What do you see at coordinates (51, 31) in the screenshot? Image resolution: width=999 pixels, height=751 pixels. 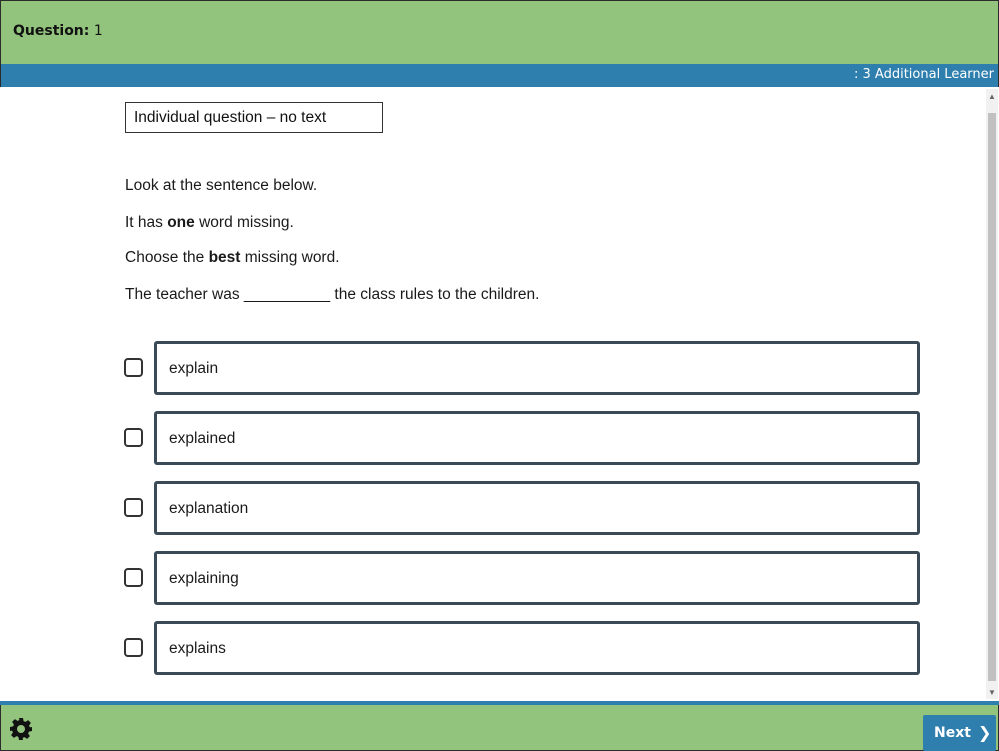 I see `question-label-text: Question:` at bounding box center [51, 31].